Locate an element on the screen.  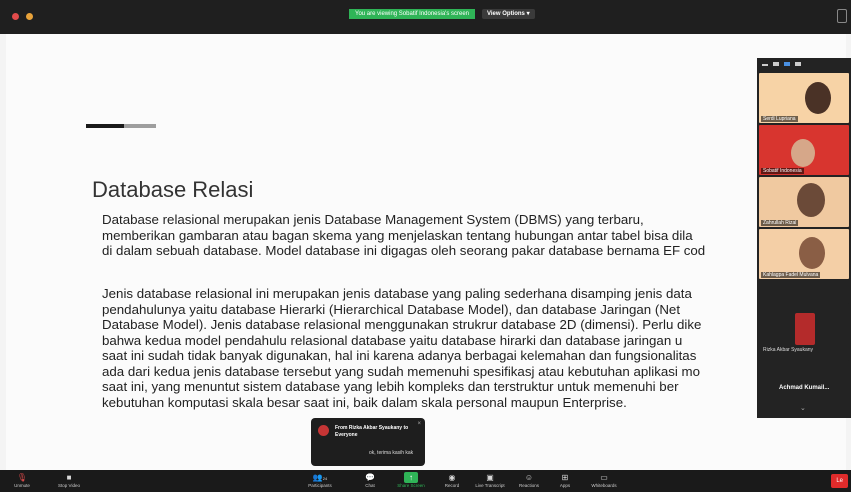
chat-icon: 💬 is located at coordinates (370, 477).